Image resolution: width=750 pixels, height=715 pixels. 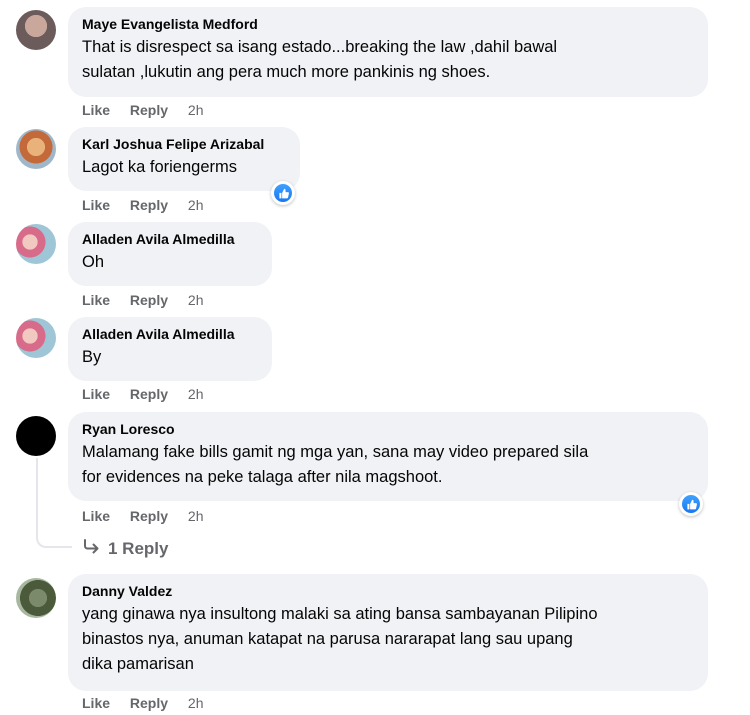 I want to click on reply-arrow-icon, so click(x=92, y=548).